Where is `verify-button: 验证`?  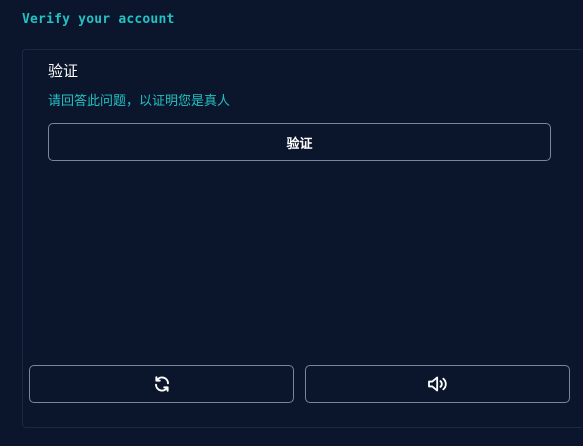 verify-button: 验证 is located at coordinates (299, 142).